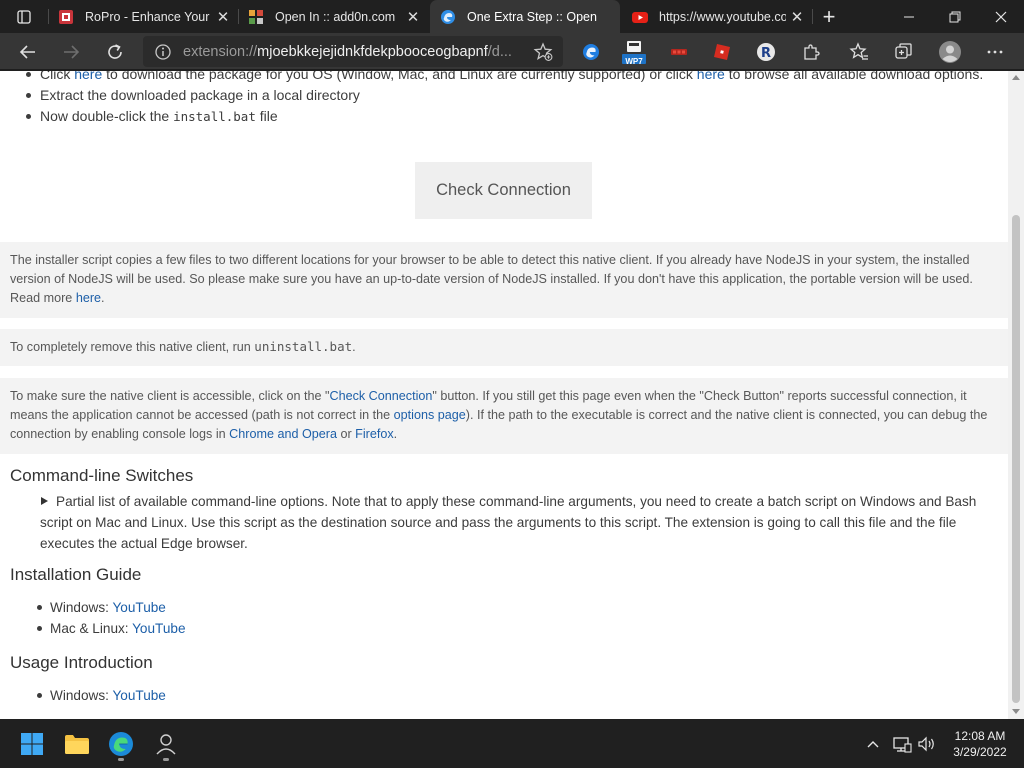 The width and height of the screenshot is (1024, 768). I want to click on page-scrollbar, so click(1016, 395).